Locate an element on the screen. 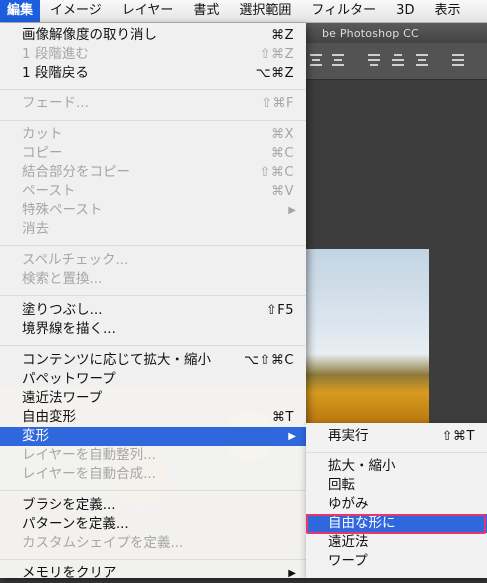  menu-item-fill: 塗りつぶし... ⇧F5 is located at coordinates (153, 310).